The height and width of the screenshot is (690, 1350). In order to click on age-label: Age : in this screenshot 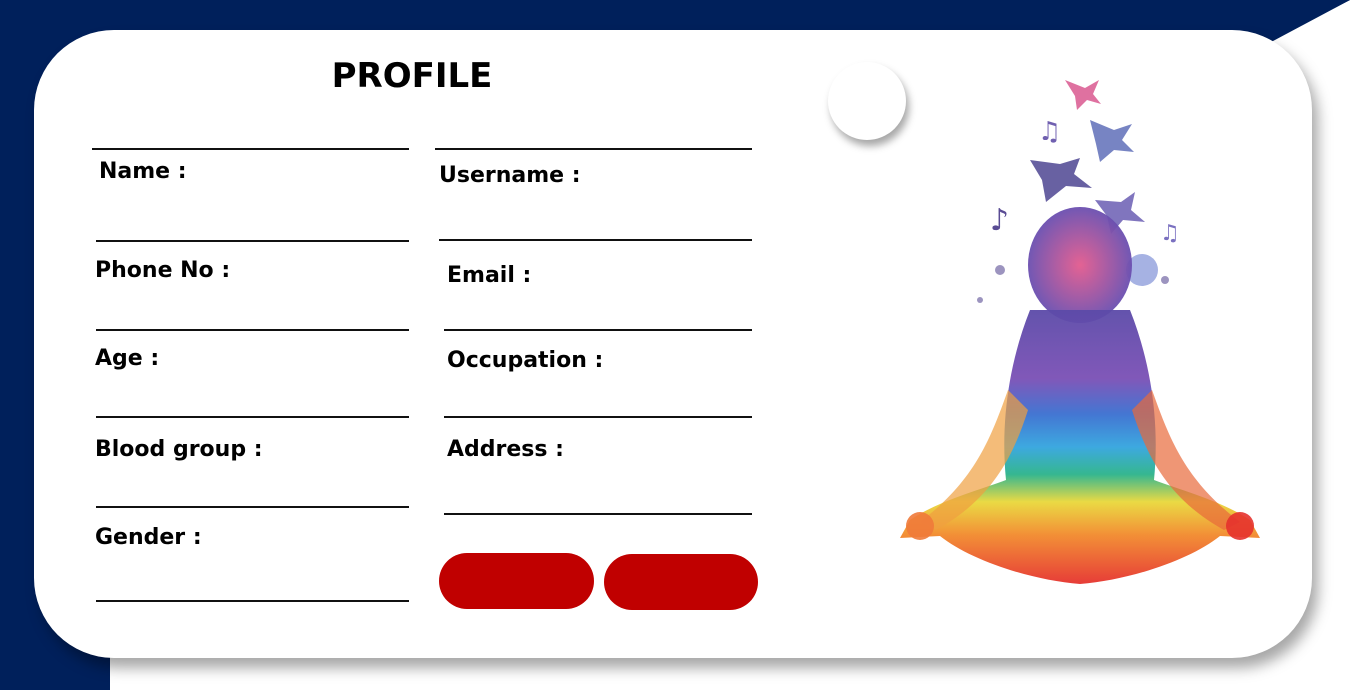, I will do `click(127, 358)`.